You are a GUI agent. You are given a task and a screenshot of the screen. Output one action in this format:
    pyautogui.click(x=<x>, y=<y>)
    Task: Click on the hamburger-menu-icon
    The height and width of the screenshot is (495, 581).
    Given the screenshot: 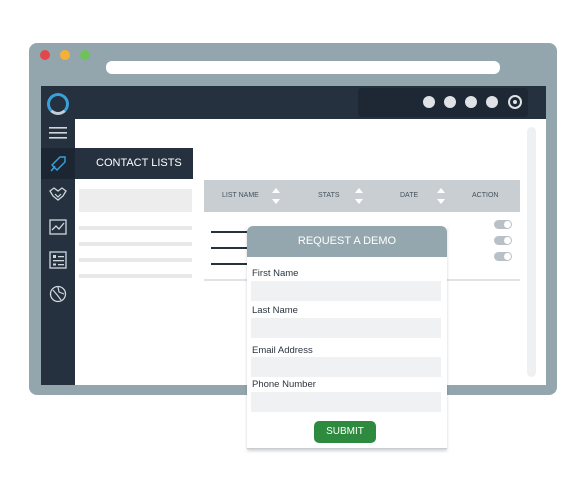 What is the action you would take?
    pyautogui.click(x=58, y=133)
    